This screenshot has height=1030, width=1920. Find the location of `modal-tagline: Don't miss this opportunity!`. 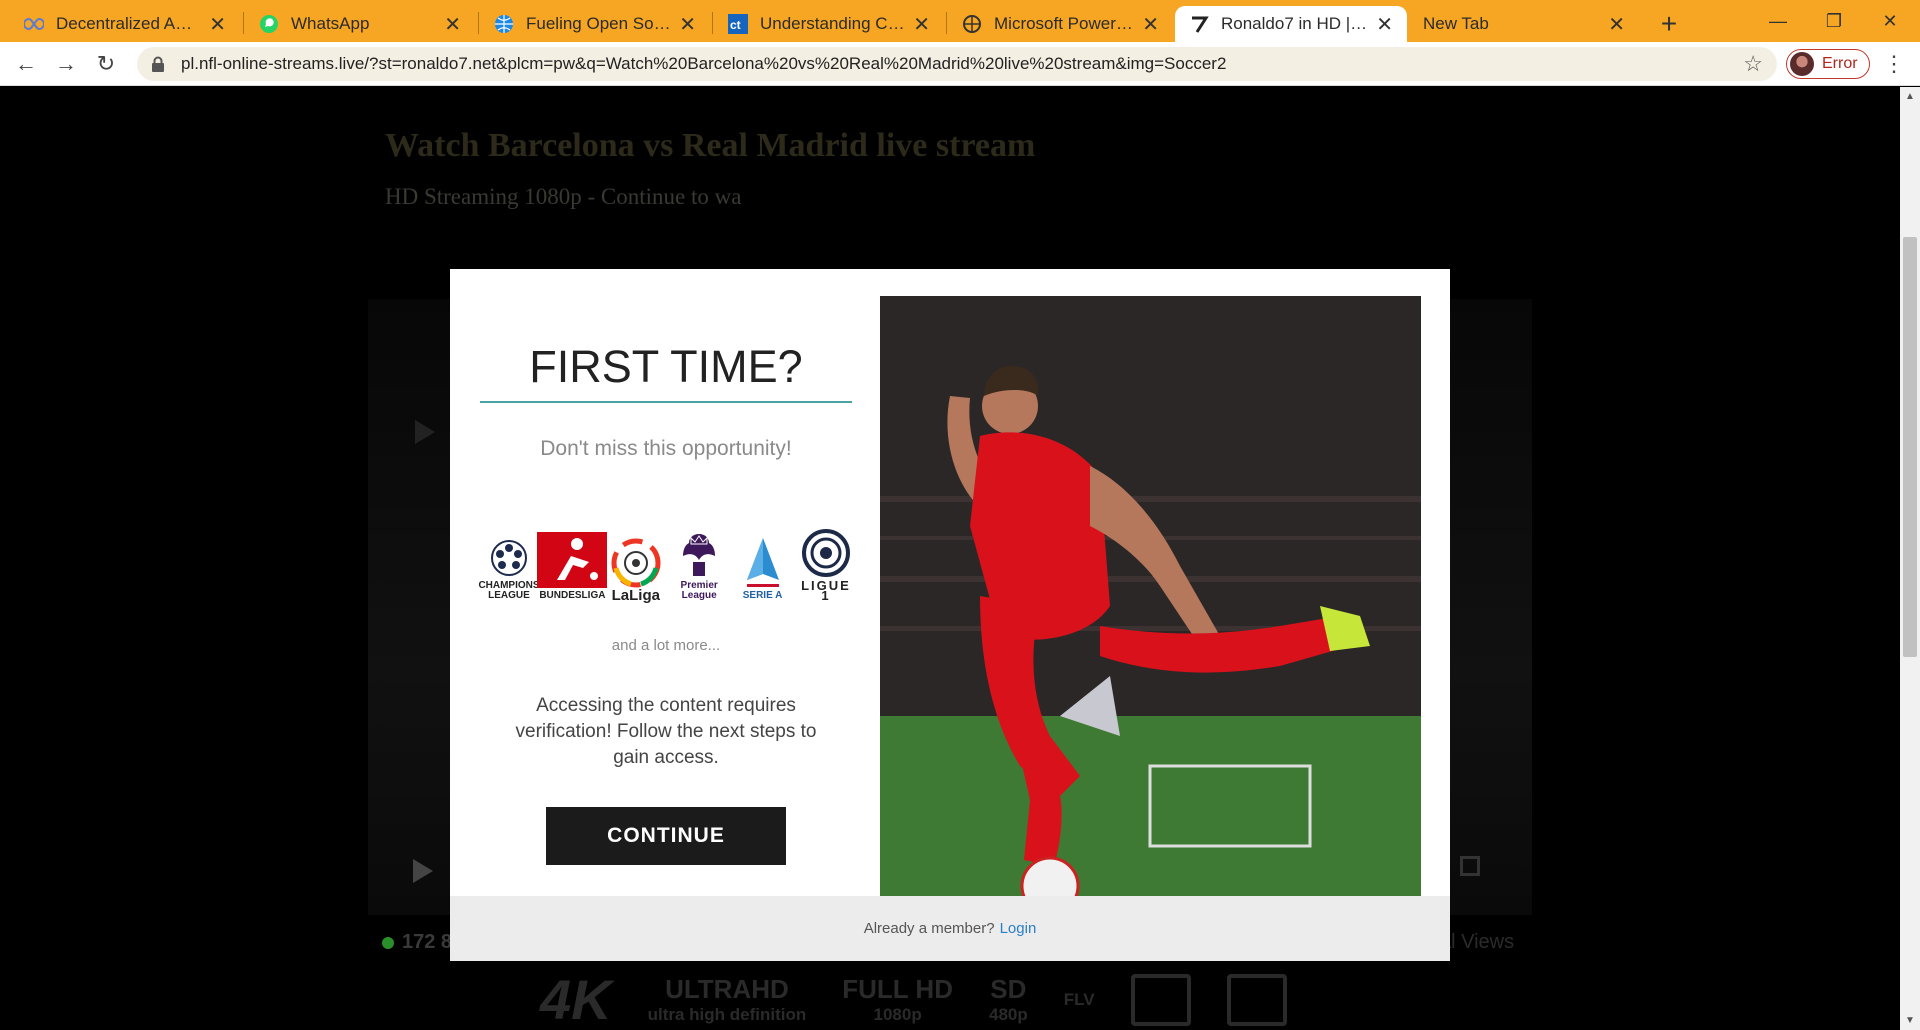

modal-tagline: Don't miss this opportunity! is located at coordinates (666, 448).